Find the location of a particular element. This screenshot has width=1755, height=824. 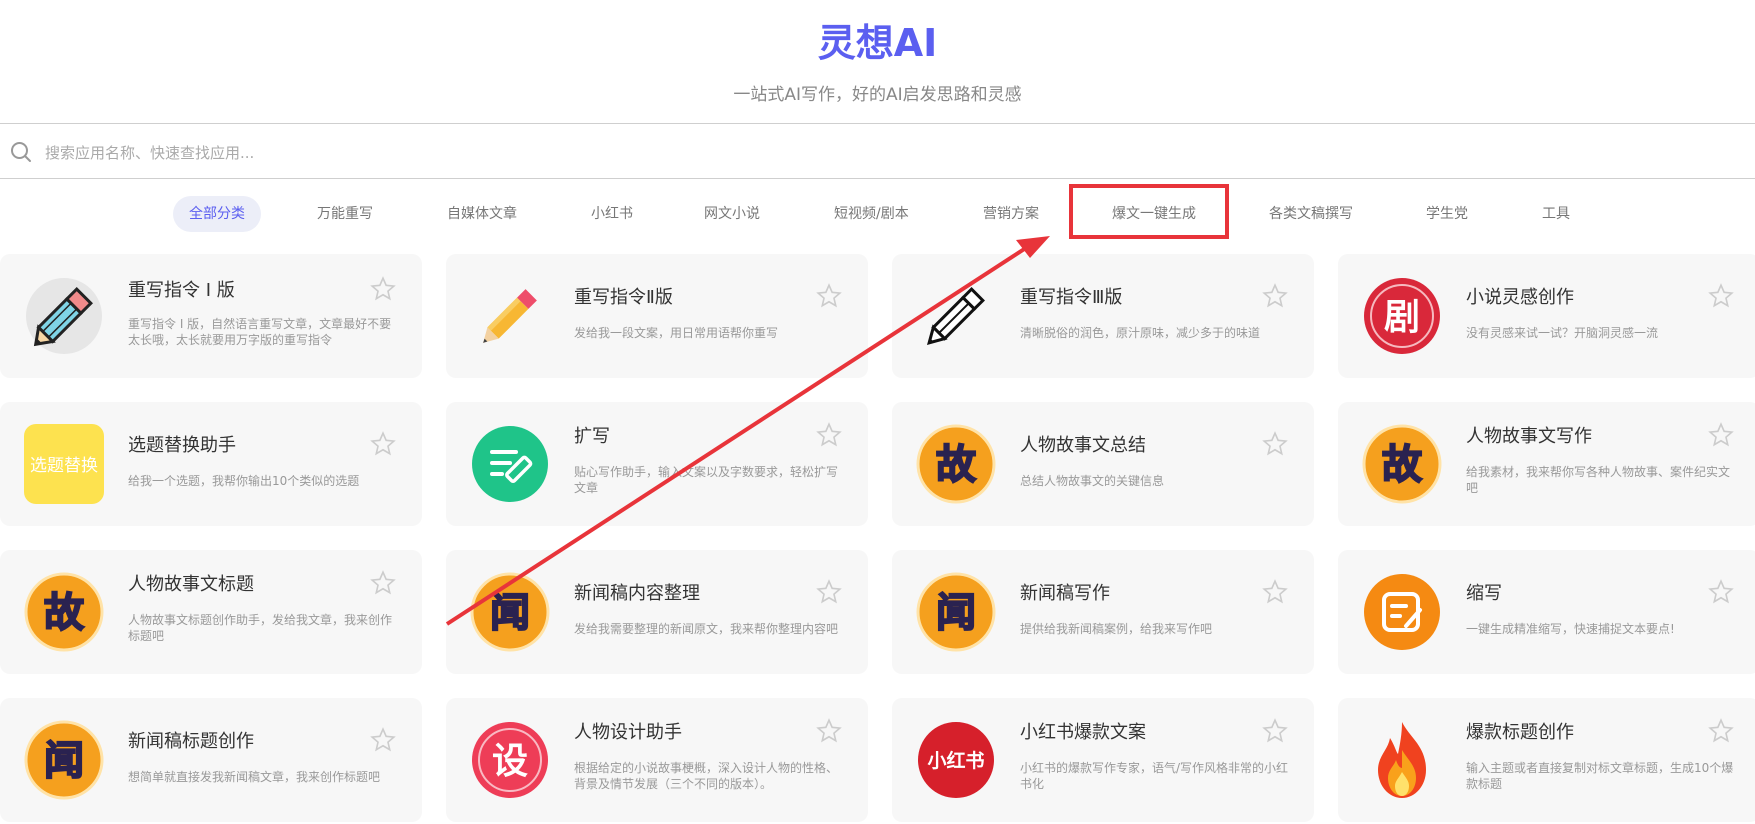

app-card: 小红书 小红书爆款文案 小红书的爆款写作专家，语气/写作风格非常的小红书化 is located at coordinates (1103, 760).